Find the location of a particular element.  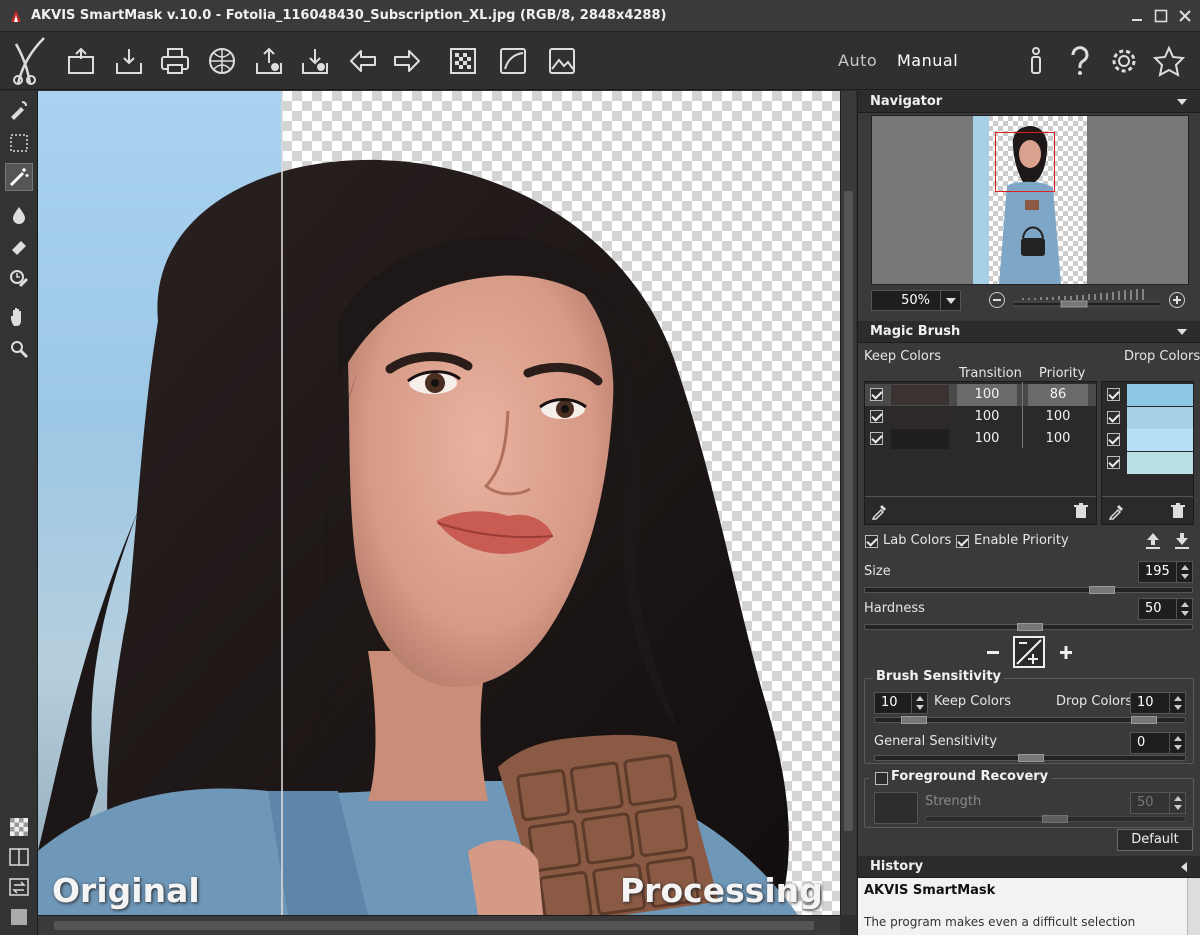

foreground-recovery-checkbox is located at coordinates (881, 778).